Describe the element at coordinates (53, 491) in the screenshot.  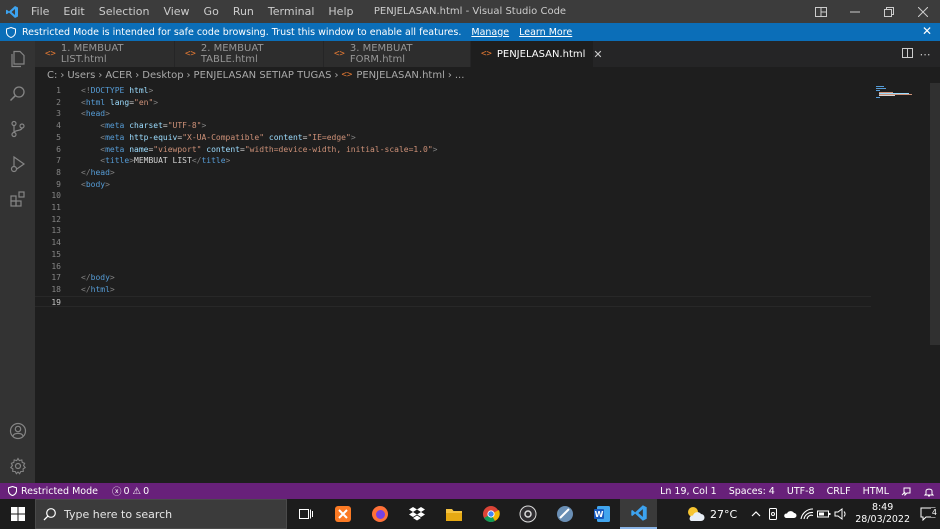
I see `restricted-mode-indicator: Restricted Mode` at that location.